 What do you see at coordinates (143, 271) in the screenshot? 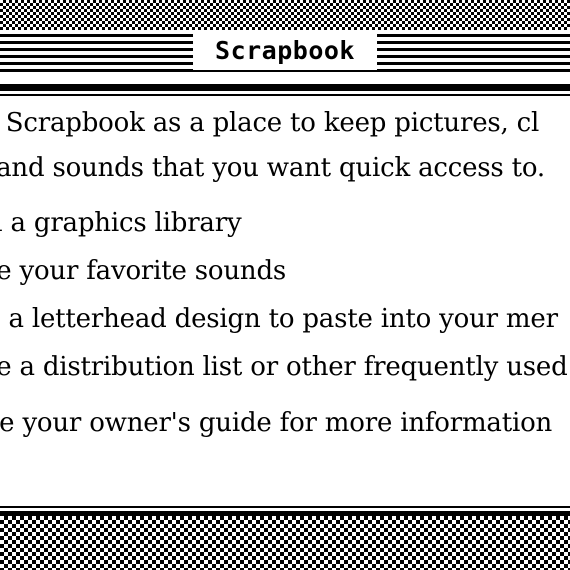
I see `document-line: re your favorite sounds` at bounding box center [143, 271].